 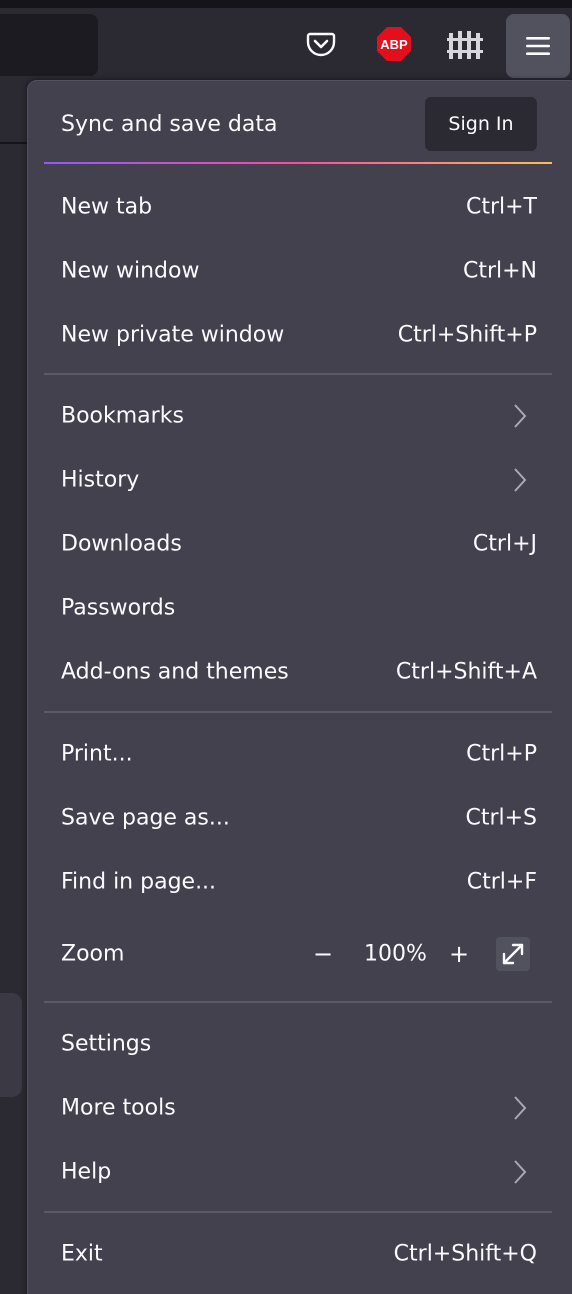 I want to click on menu-item-label: More tools, so click(x=118, y=1108).